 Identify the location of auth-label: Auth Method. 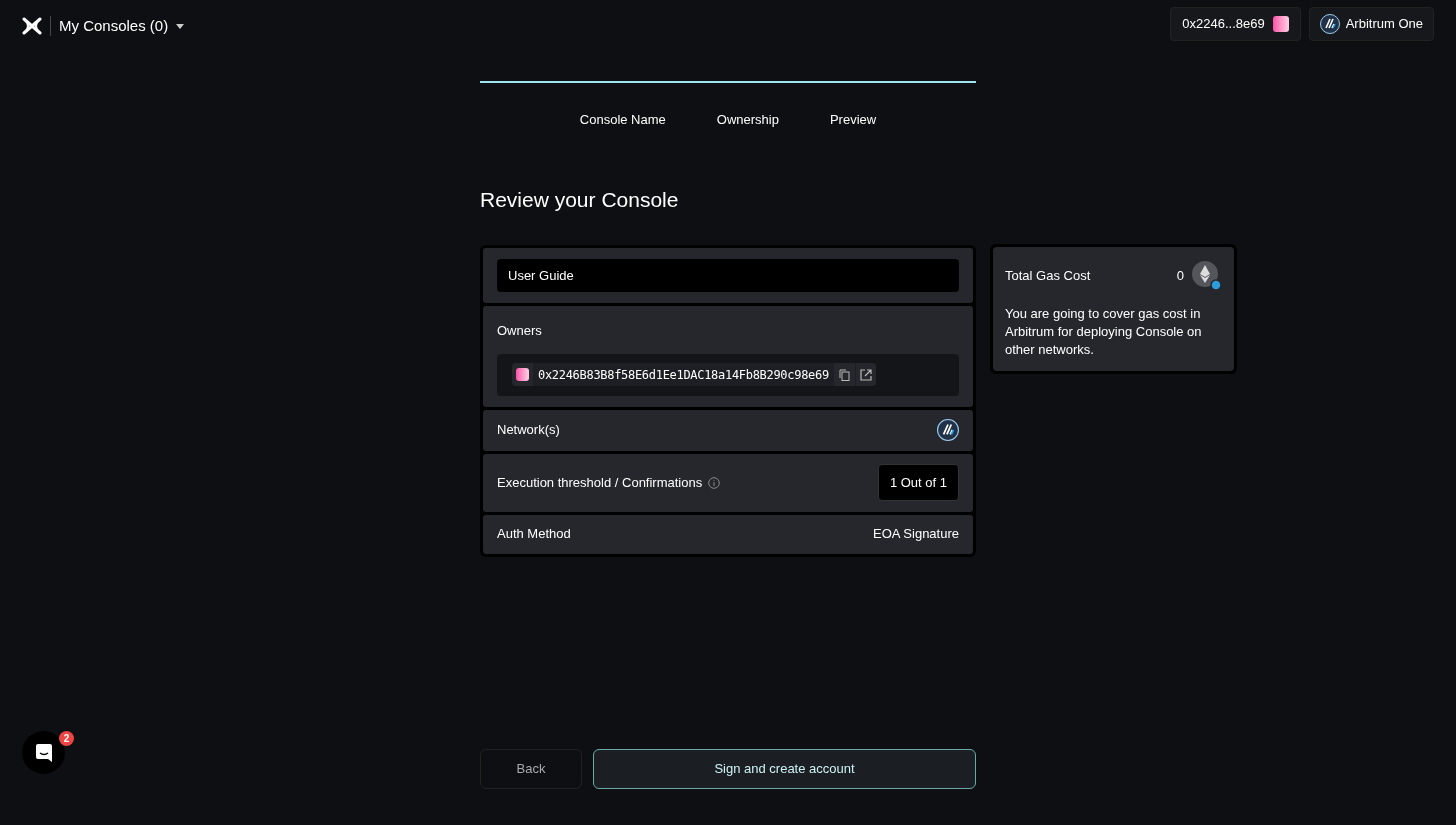
(534, 534).